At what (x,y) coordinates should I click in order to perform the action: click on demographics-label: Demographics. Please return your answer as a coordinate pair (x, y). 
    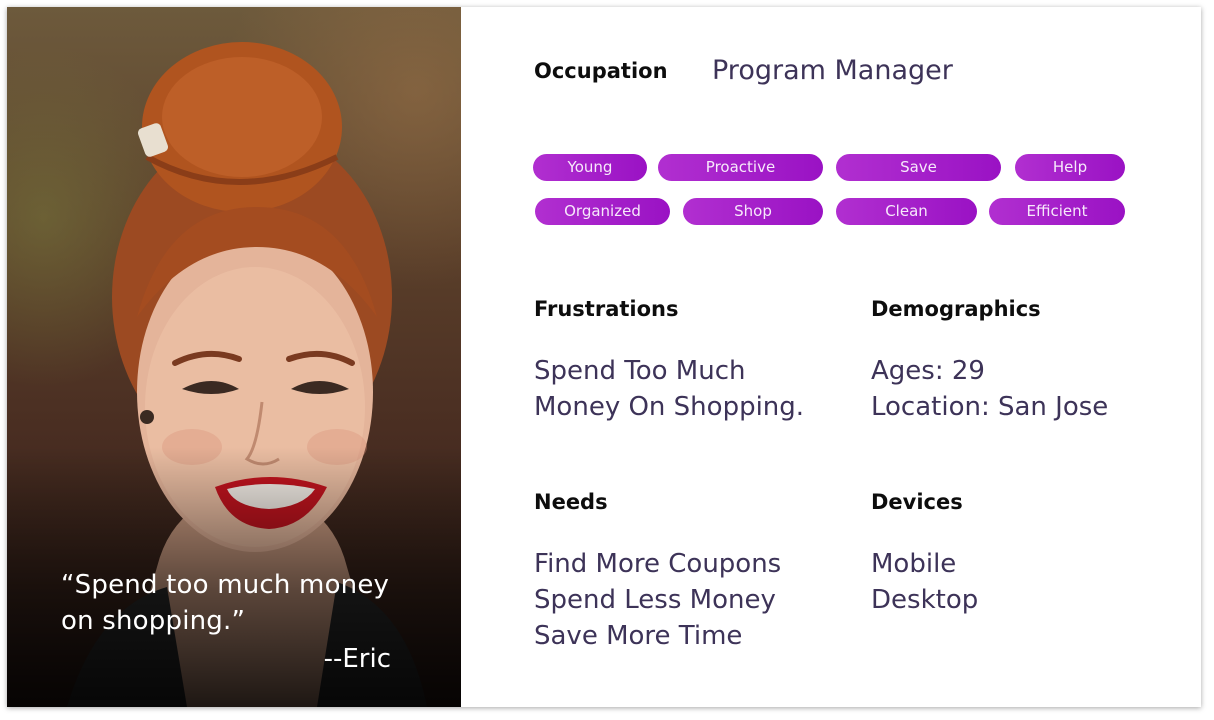
    Looking at the image, I should click on (956, 309).